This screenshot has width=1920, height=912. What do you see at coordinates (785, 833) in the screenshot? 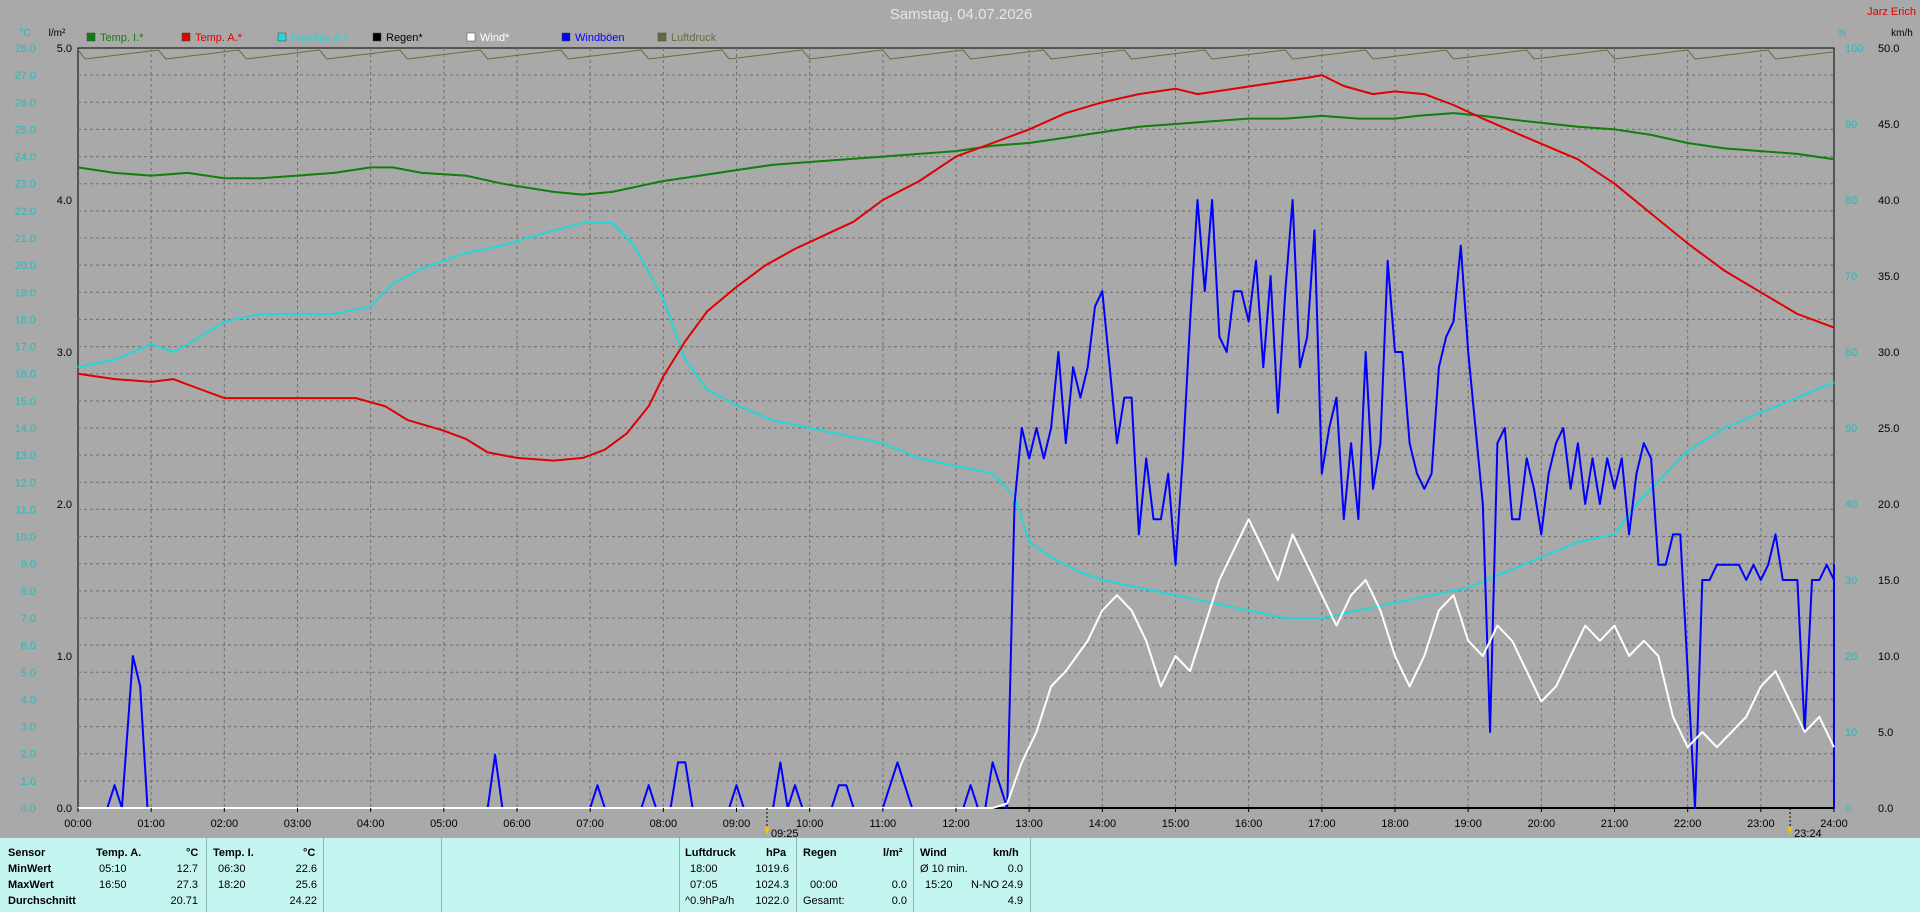
I see `sun-marker-label: 09:25` at bounding box center [785, 833].